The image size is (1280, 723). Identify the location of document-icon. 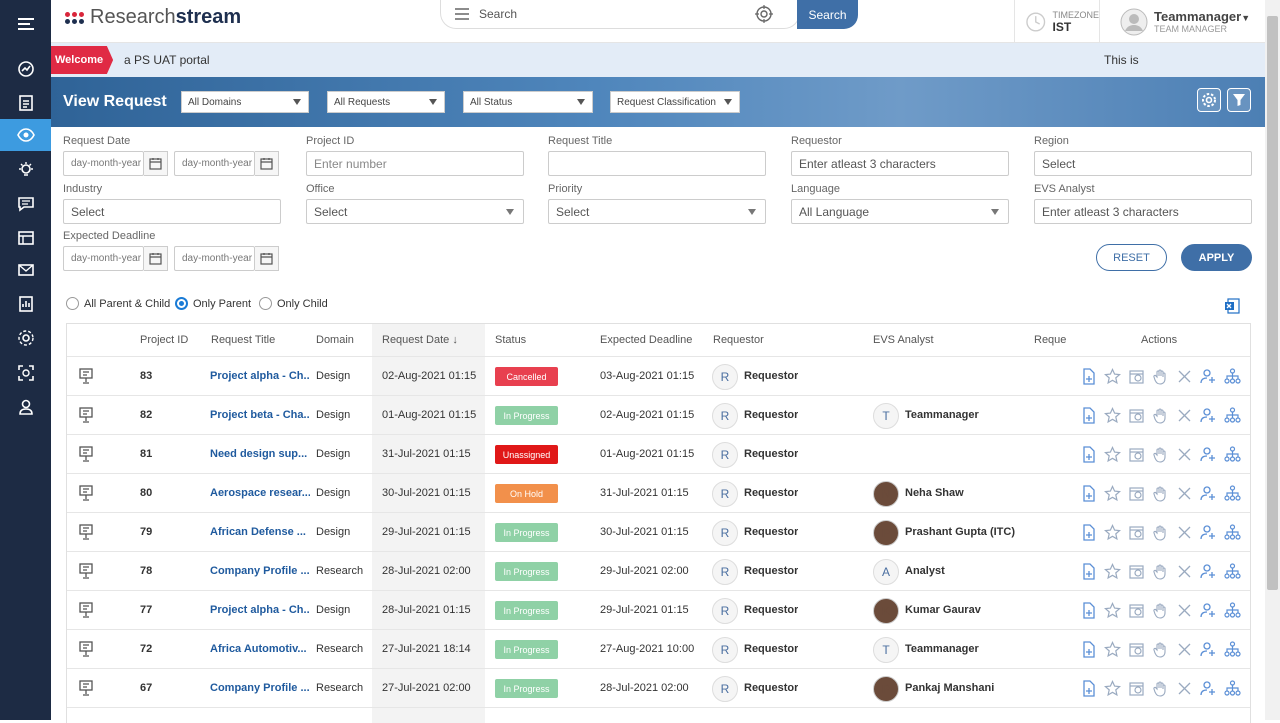
(25, 103).